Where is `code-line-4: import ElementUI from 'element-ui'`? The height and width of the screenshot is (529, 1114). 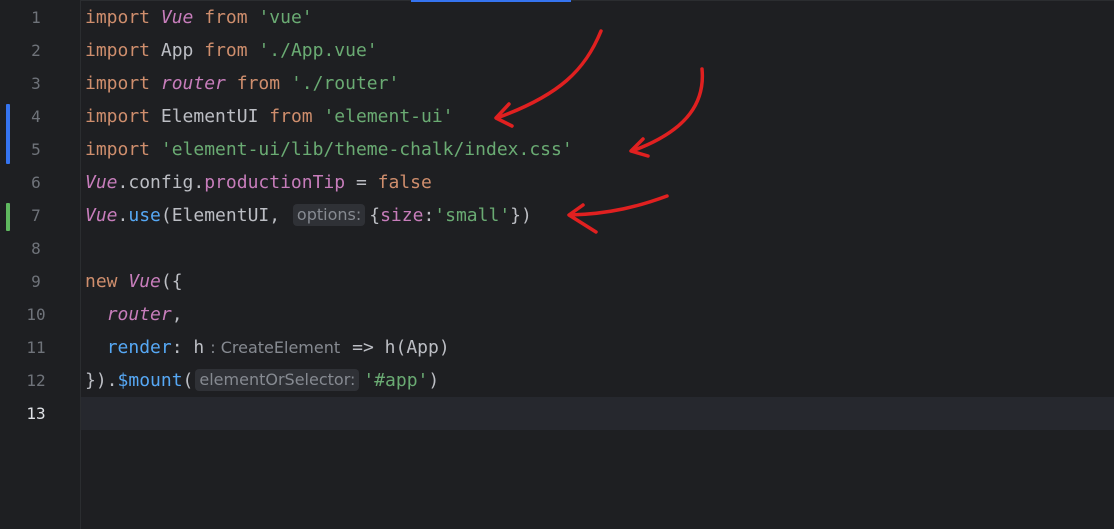 code-line-4: import ElementUI from 'element-ui' is located at coordinates (269, 116).